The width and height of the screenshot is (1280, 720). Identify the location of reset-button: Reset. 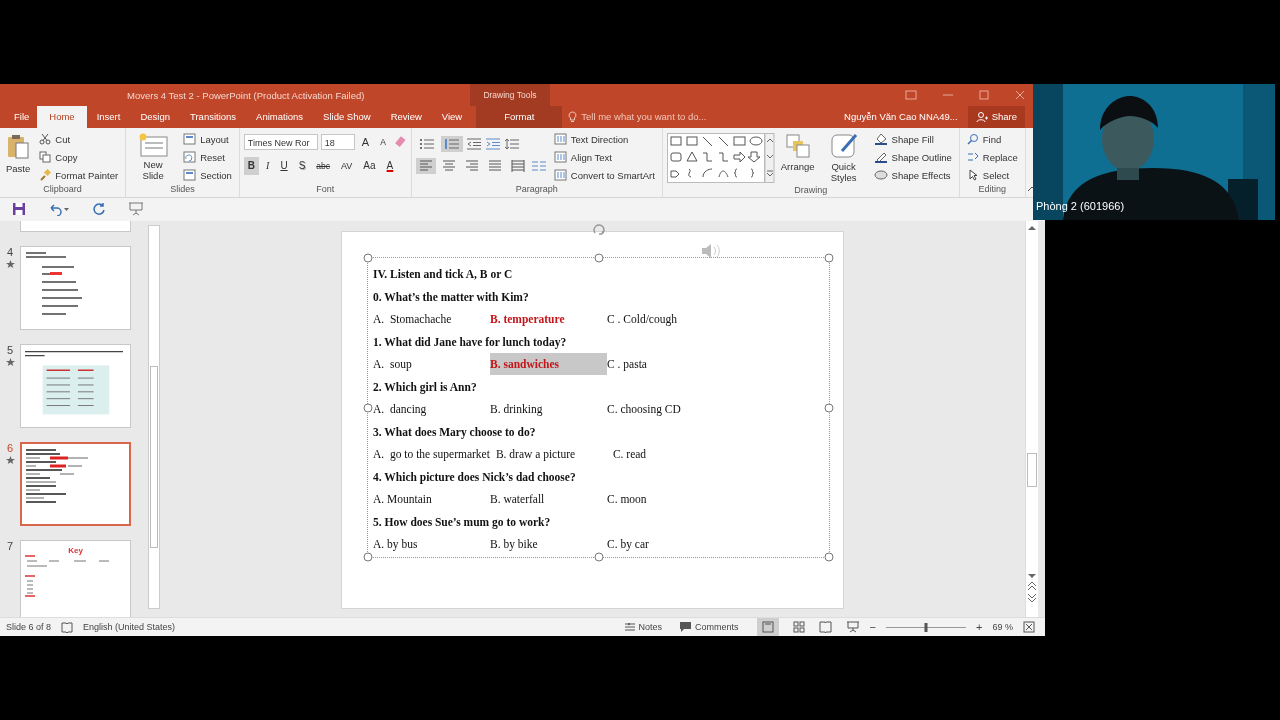
(207, 157).